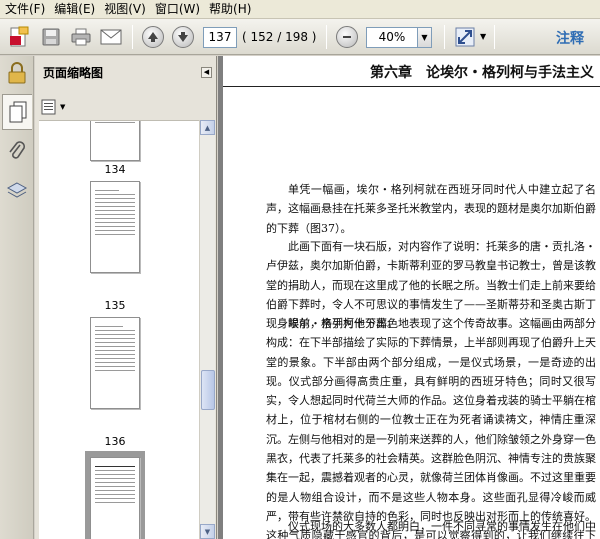  I want to click on menu-view: 视图(V), so click(126, 9).